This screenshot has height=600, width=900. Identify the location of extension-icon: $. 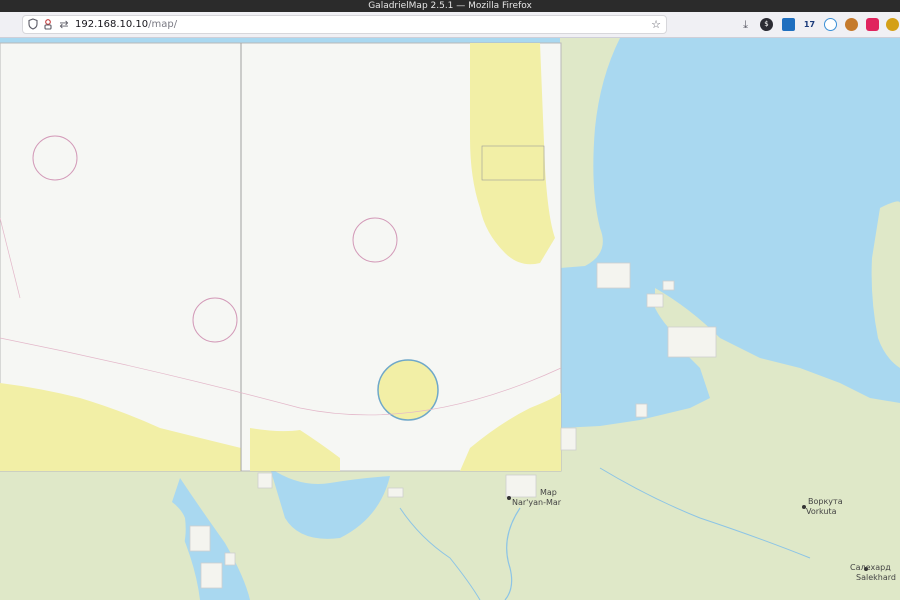
(766, 24).